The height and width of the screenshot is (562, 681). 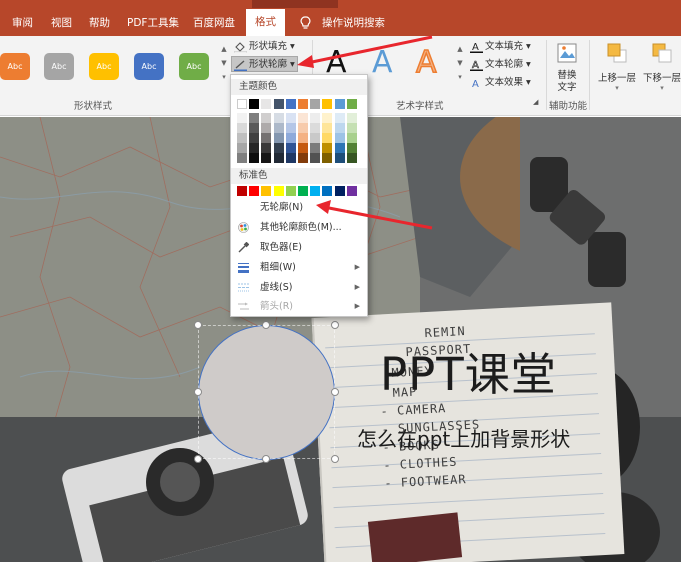 What do you see at coordinates (426, 63) in the screenshot?
I see `wordart-style-orange: A` at bounding box center [426, 63].